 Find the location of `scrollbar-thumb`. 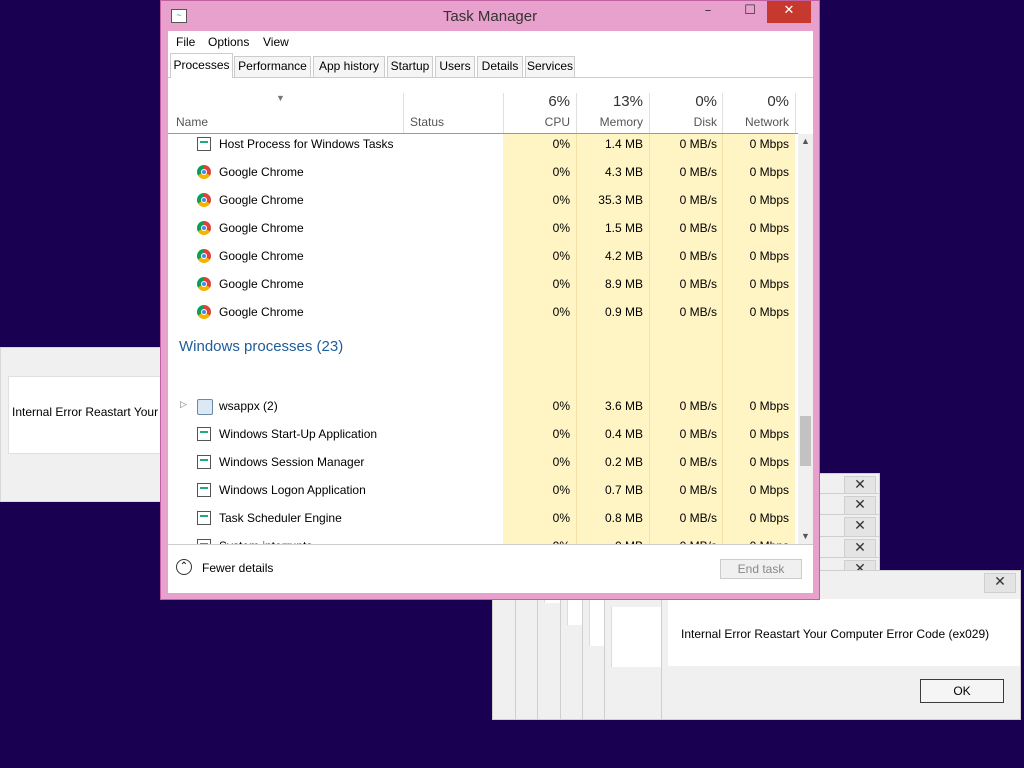

scrollbar-thumb is located at coordinates (805, 441).